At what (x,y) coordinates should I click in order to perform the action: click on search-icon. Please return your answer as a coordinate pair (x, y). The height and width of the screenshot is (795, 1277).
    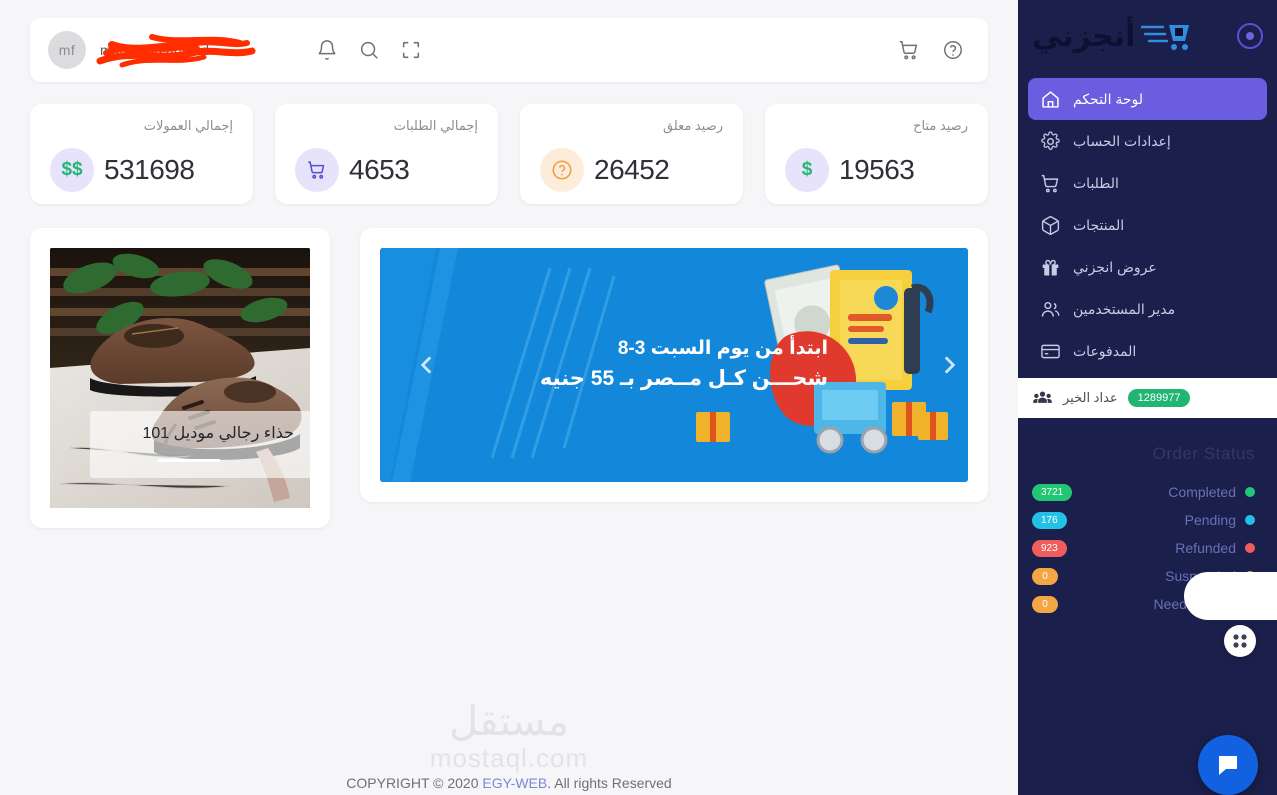
    Looking at the image, I should click on (369, 50).